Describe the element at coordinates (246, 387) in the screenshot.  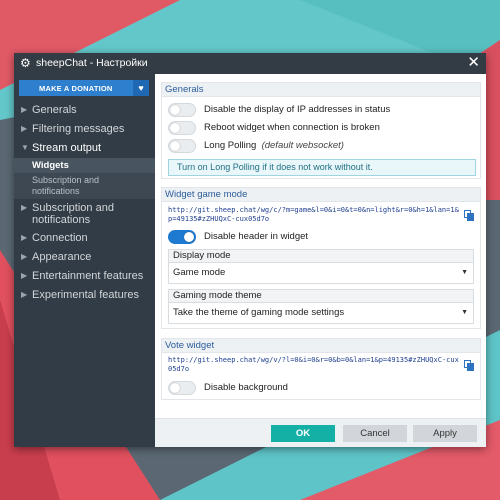
I see `toggle-label: Disable background` at that location.